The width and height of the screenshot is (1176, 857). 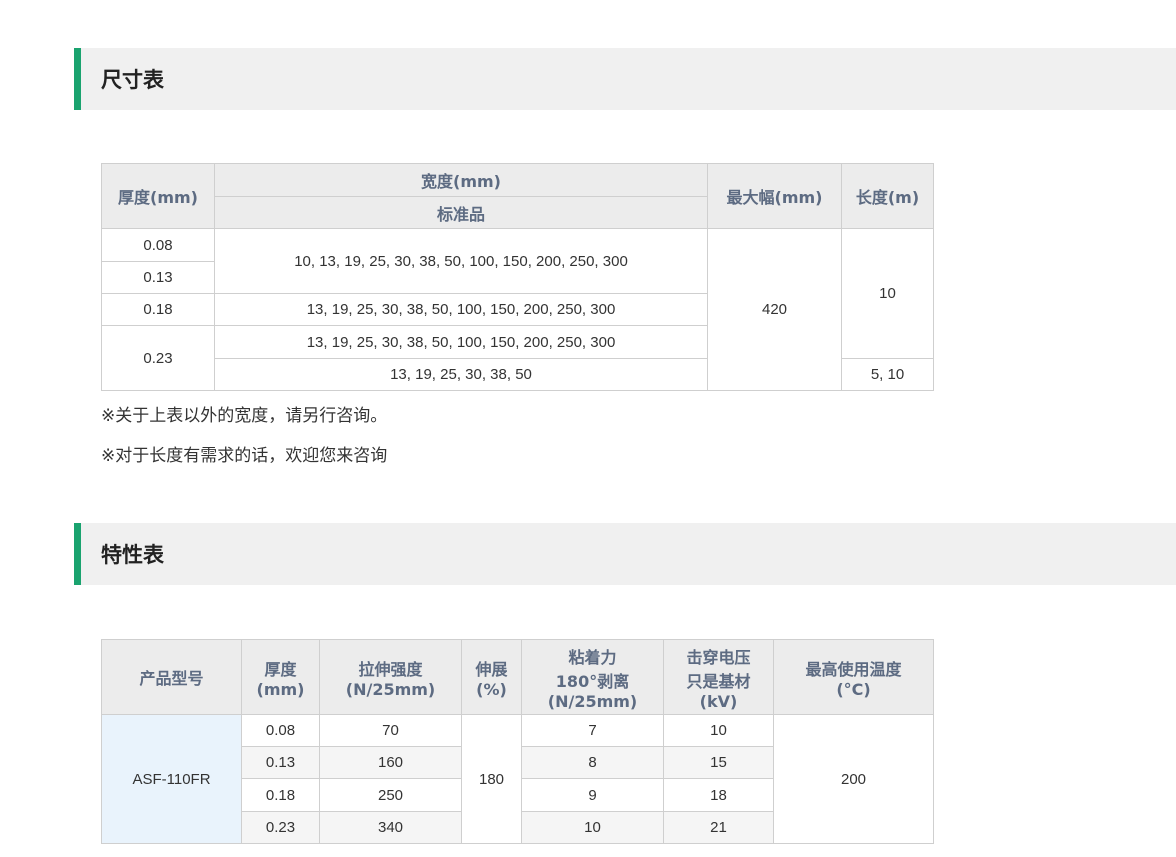 What do you see at coordinates (887, 196) in the screenshot?
I see `header-length: 长度(m)` at bounding box center [887, 196].